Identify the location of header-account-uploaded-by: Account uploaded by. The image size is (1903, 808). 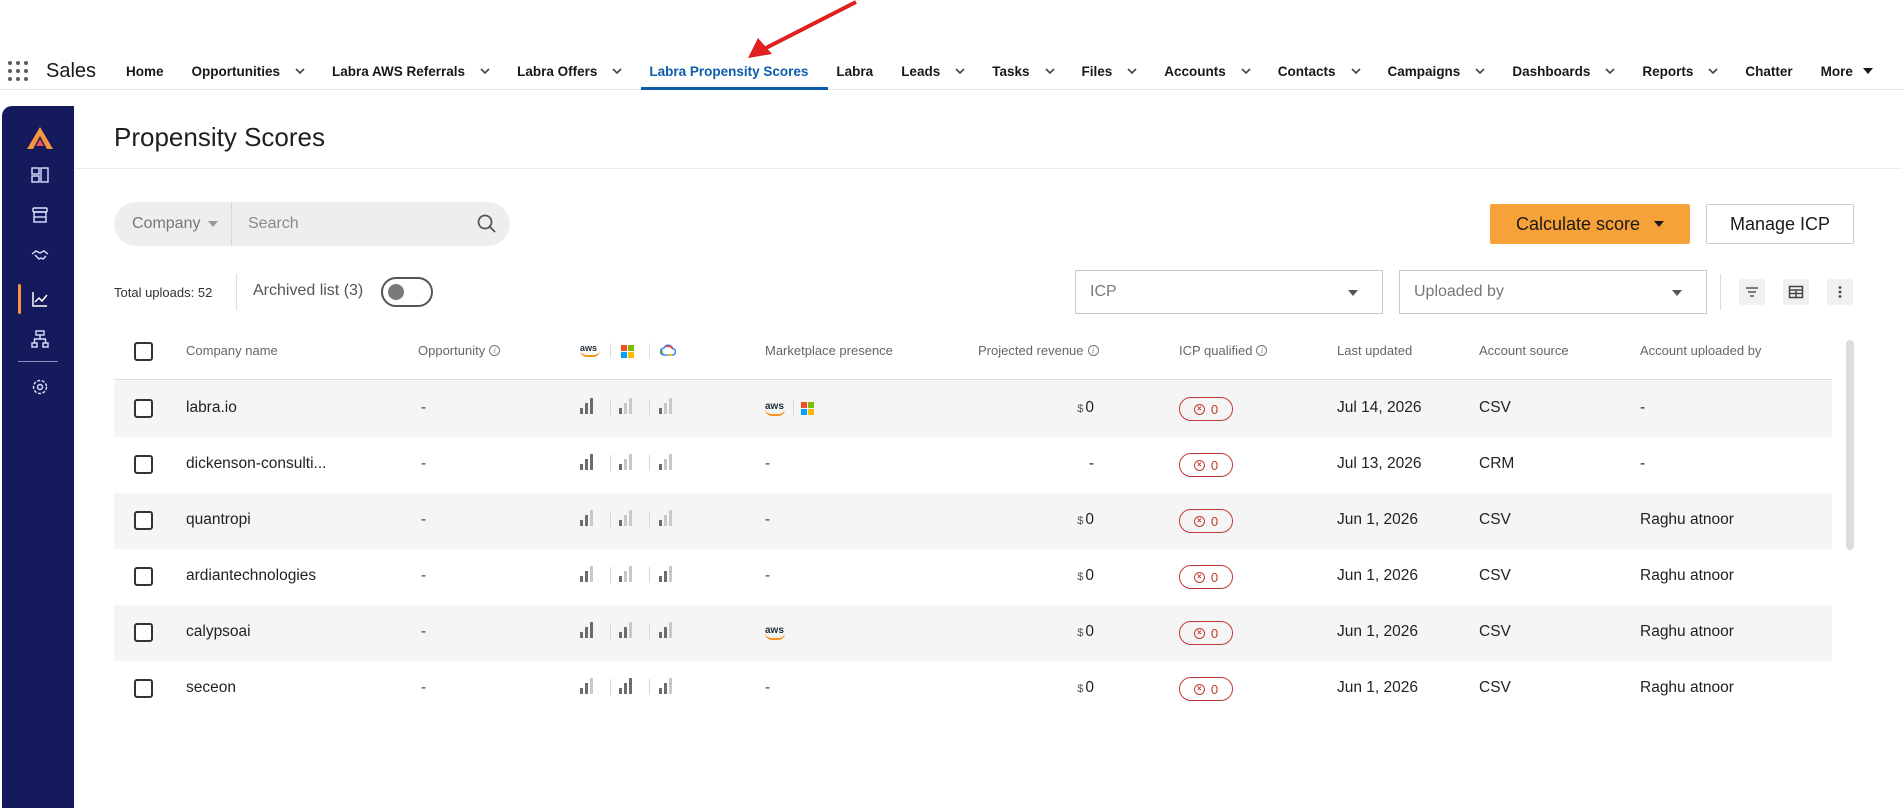
(1700, 350).